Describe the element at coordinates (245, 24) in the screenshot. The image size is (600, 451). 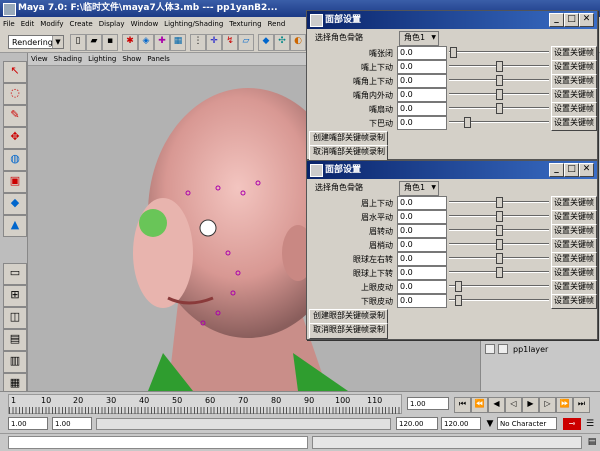
I see `menu-texturing: Texturing` at that location.